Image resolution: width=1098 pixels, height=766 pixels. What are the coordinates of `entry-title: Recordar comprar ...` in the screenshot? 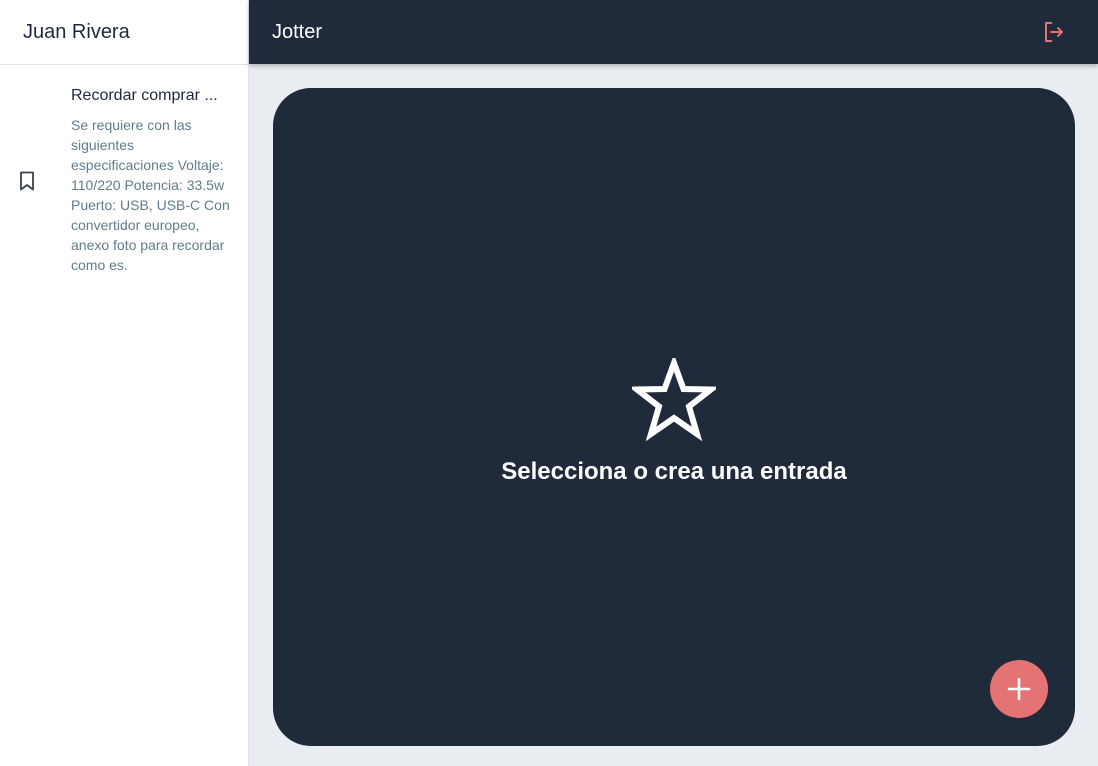 It's located at (144, 95).